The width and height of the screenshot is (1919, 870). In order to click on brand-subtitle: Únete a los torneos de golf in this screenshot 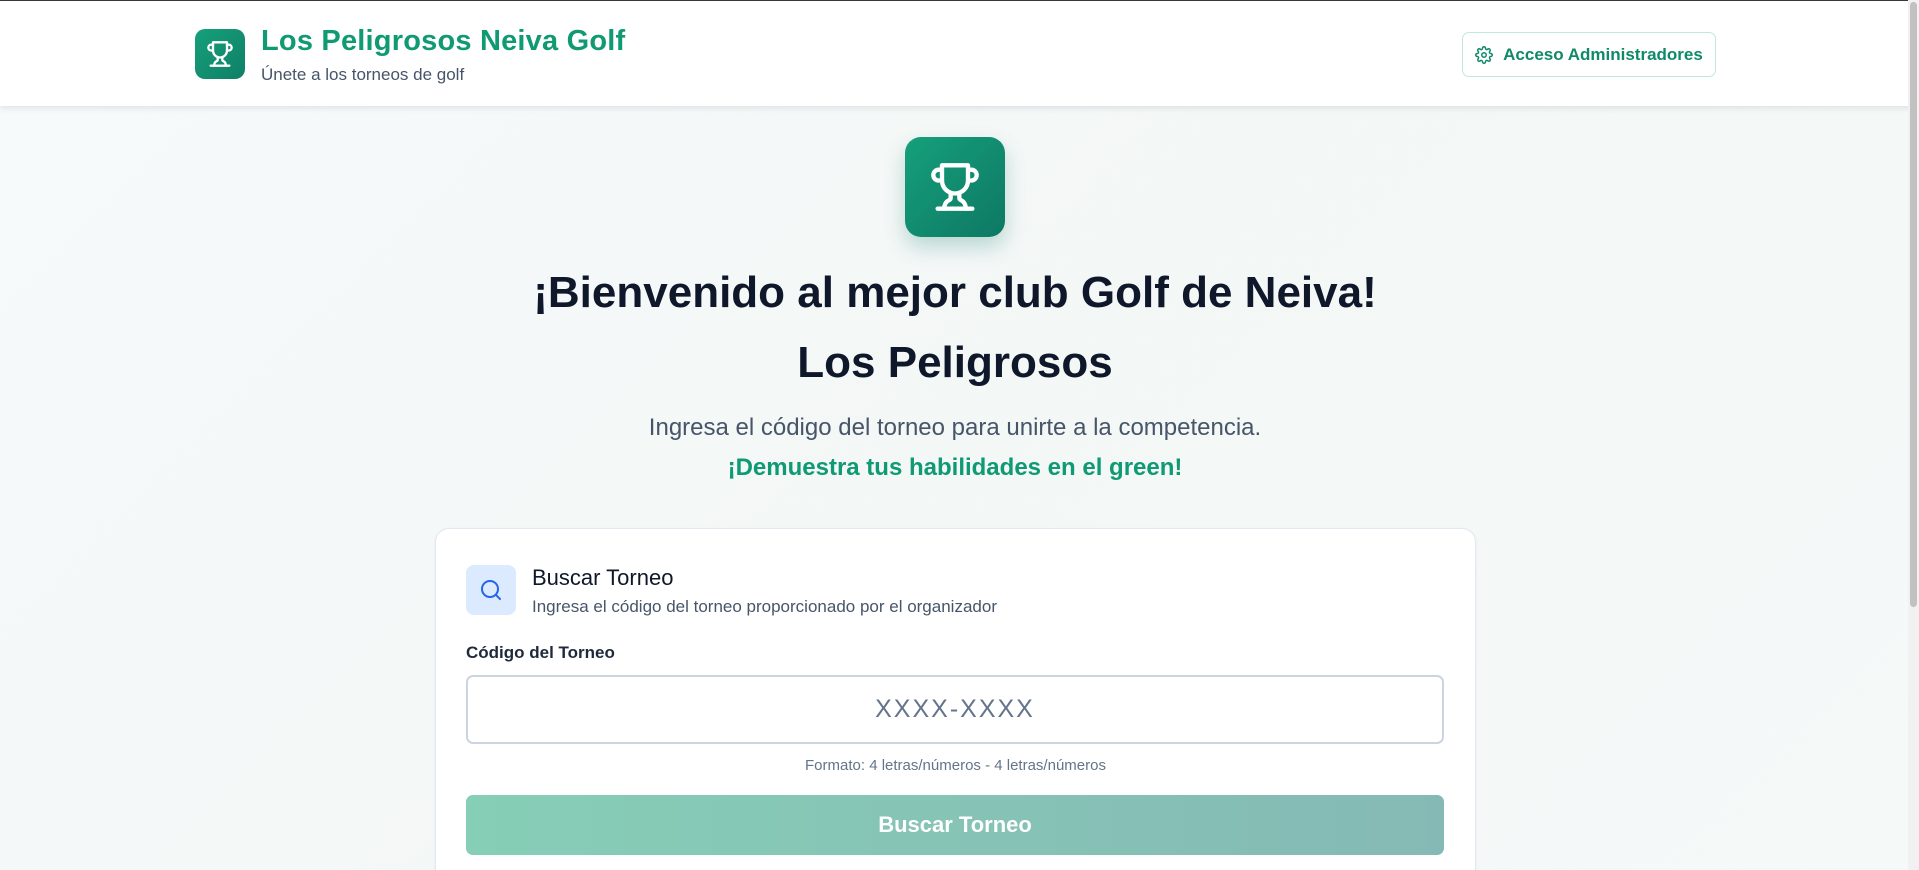, I will do `click(363, 74)`.